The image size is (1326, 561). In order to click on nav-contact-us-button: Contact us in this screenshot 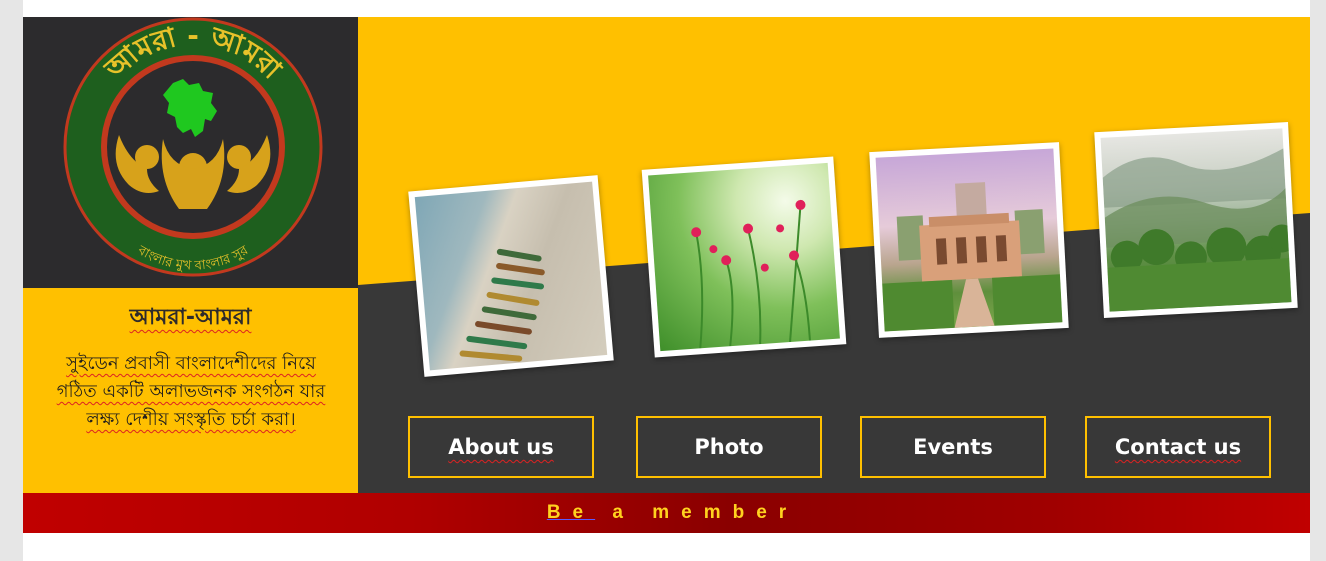, I will do `click(1178, 447)`.